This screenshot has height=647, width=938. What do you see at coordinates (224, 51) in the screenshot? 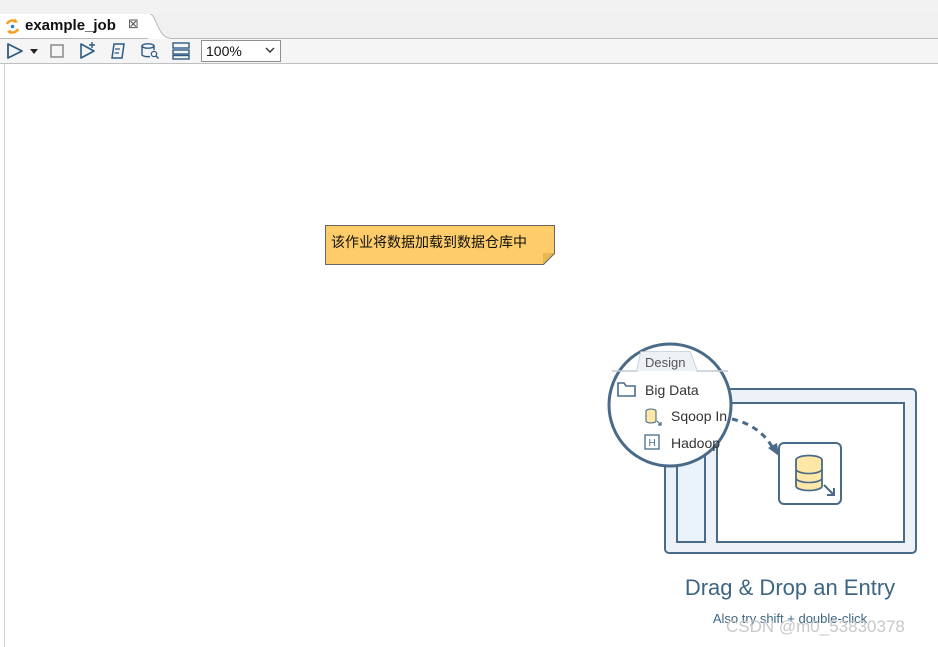
I see `zoom-value: 100%` at bounding box center [224, 51].